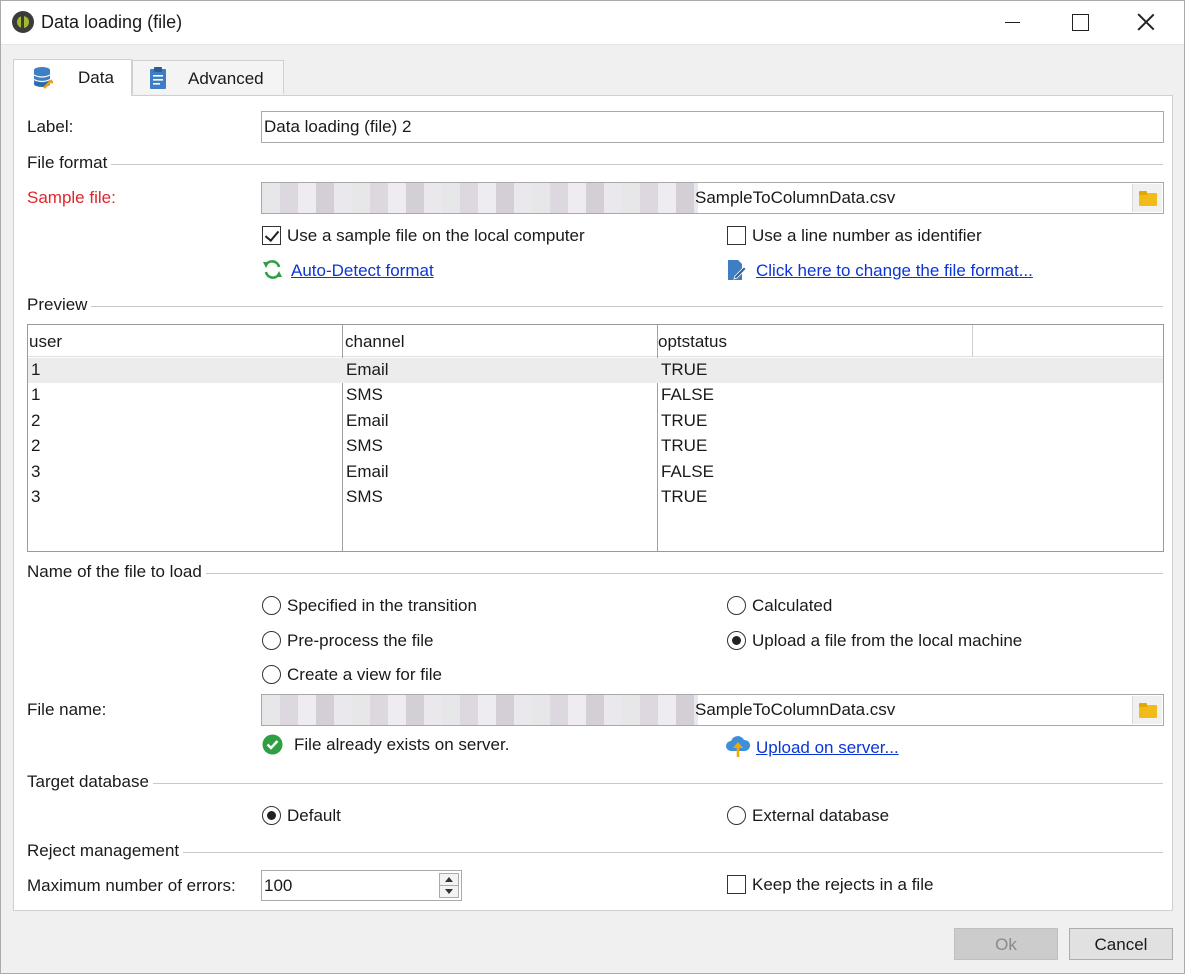 The height and width of the screenshot is (974, 1185). Describe the element at coordinates (375, 342) in the screenshot. I see `column-header: channel` at that location.